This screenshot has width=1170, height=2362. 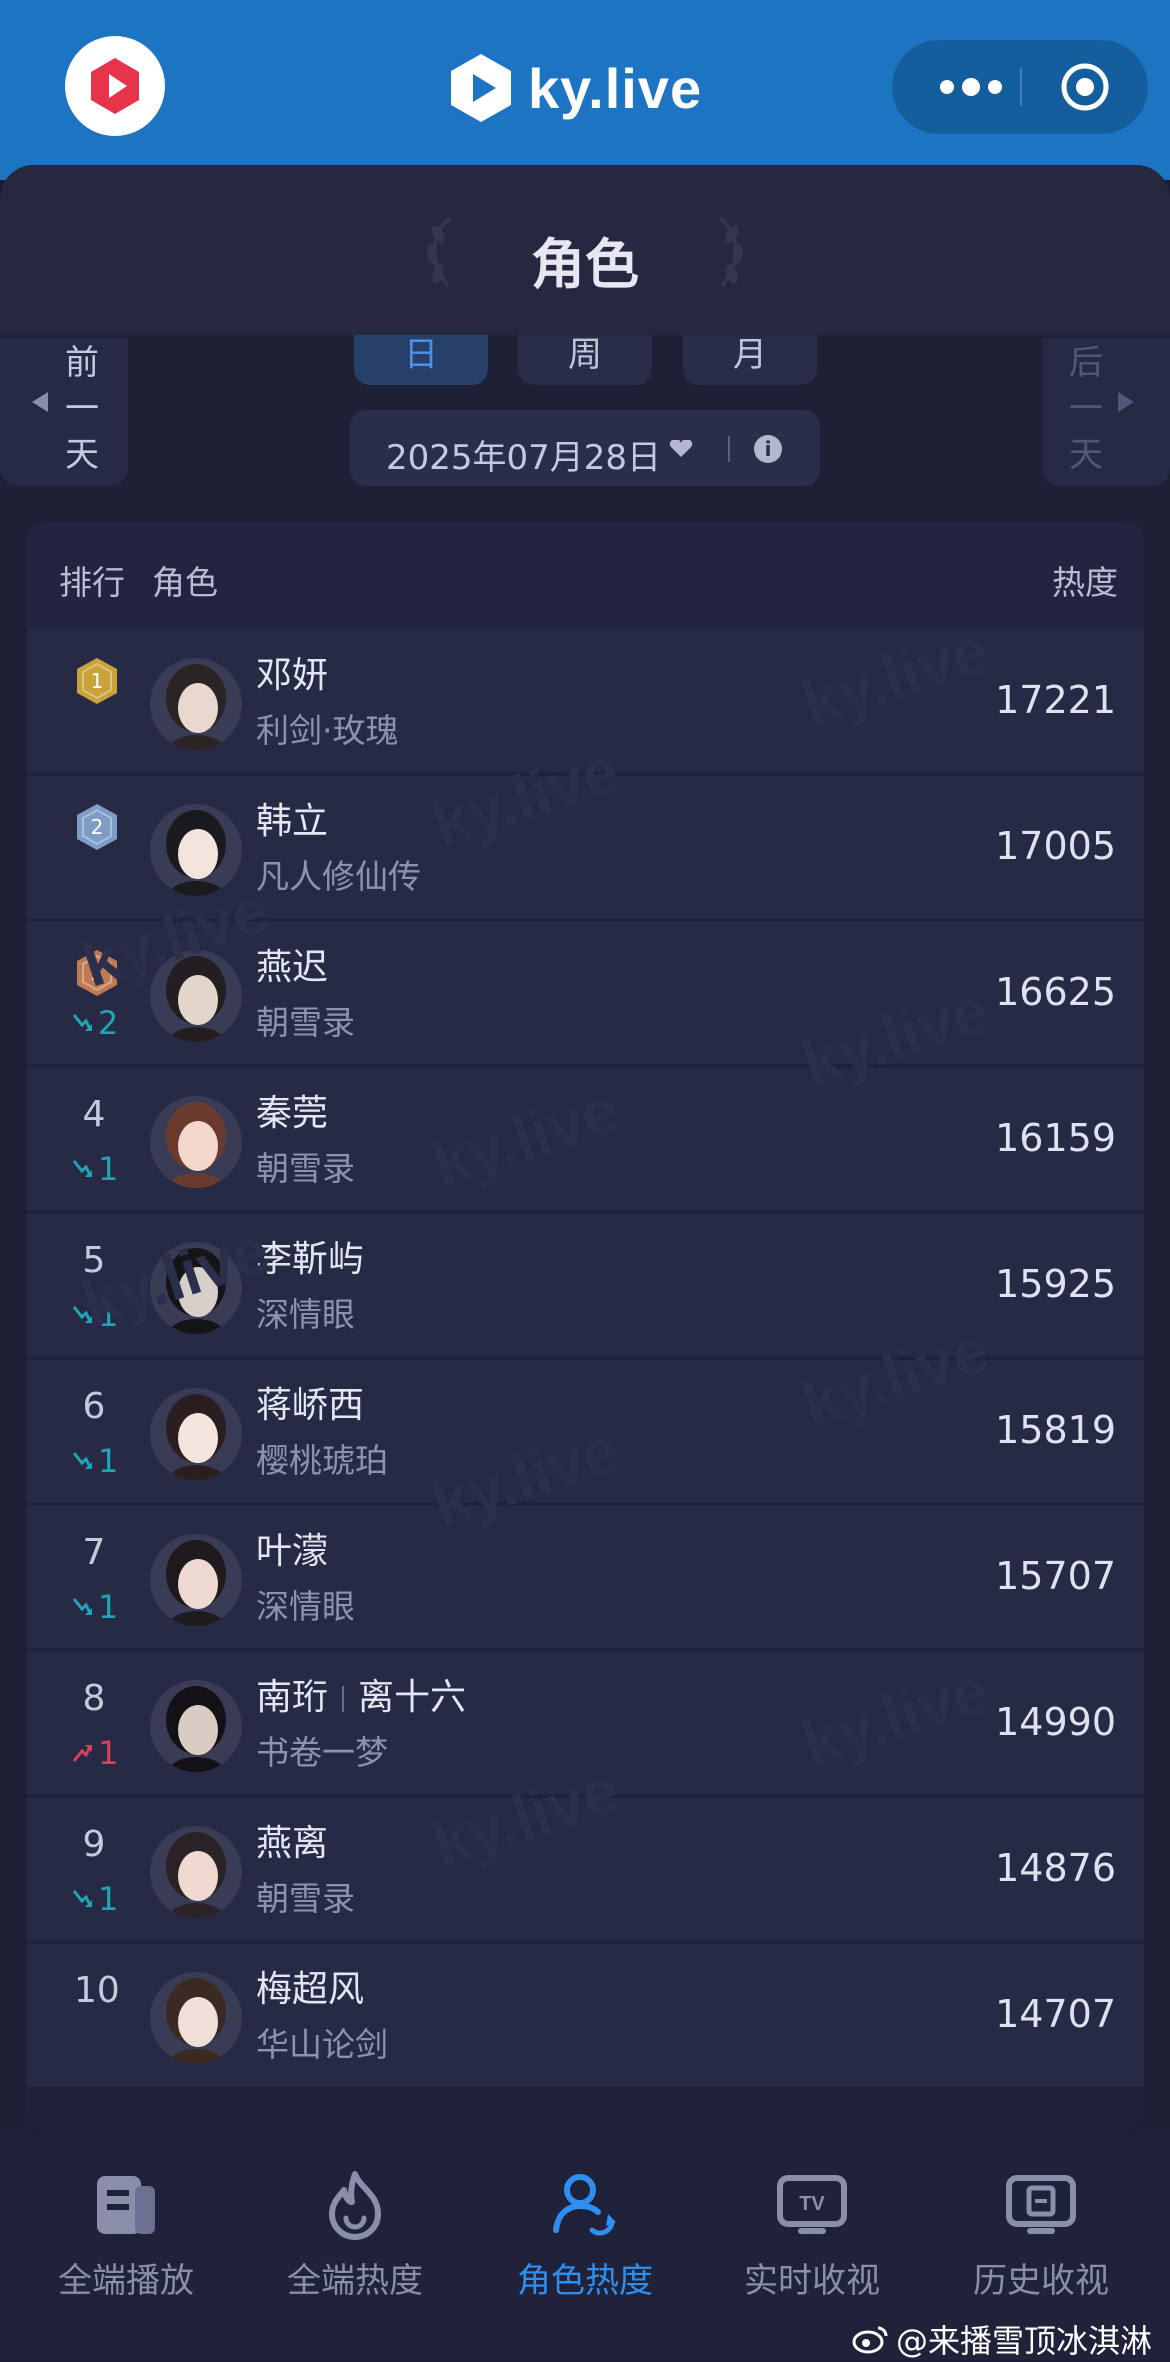 I want to click on tv-icon: TV, so click(x=812, y=2204).